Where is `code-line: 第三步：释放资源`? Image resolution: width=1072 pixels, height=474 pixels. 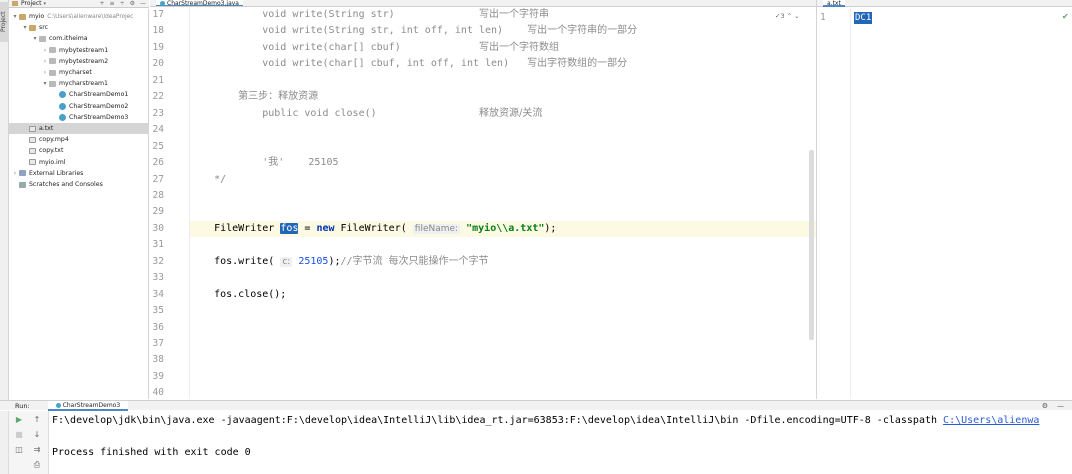
code-line: 第三步：释放资源 is located at coordinates (503, 97).